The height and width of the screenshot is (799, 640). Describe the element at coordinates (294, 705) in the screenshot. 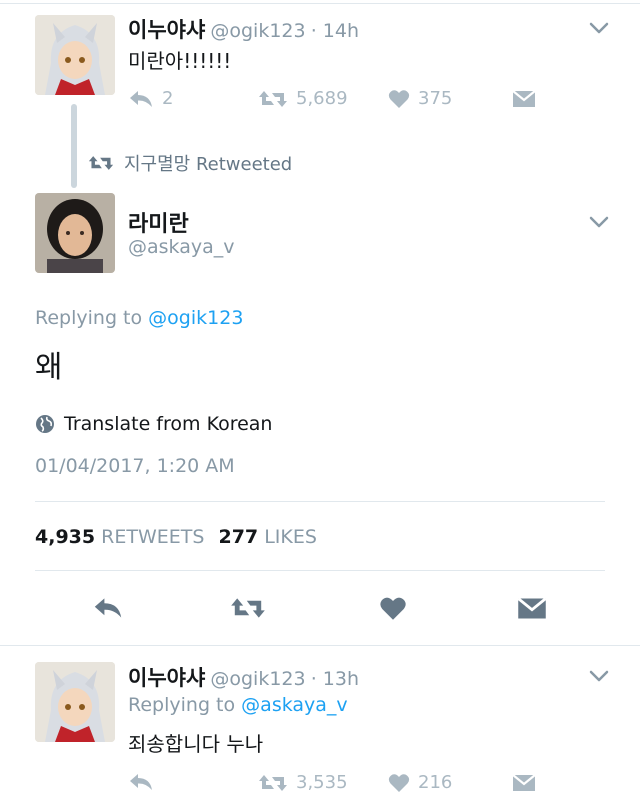

I see `replying-to-link: @askaya_v` at that location.